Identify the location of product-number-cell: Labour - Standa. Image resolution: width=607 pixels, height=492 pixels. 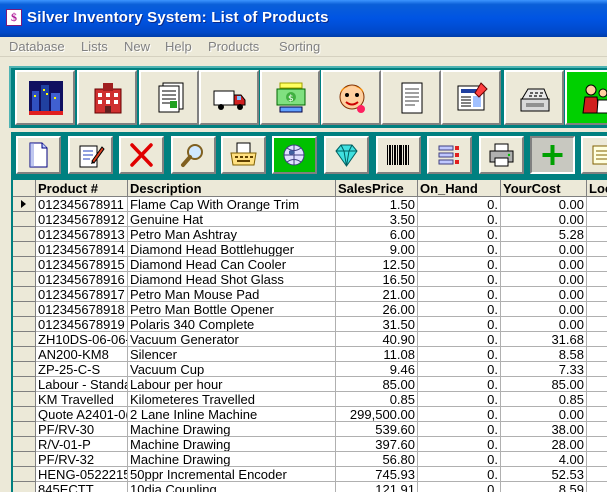
(82, 384).